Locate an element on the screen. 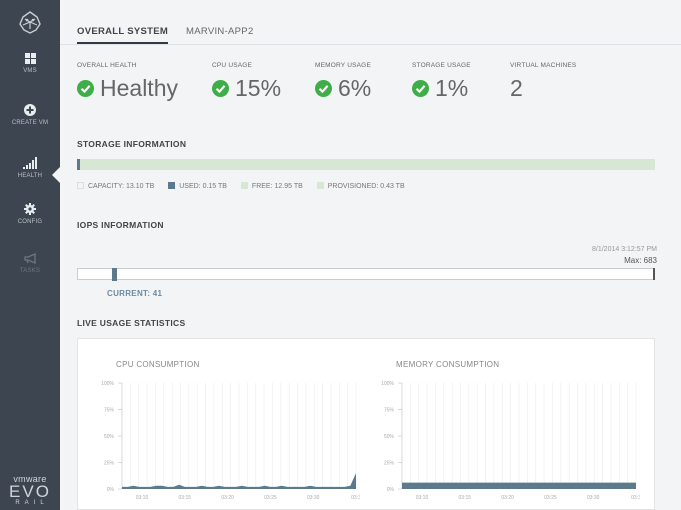 This screenshot has height=510, width=681. stat-value-row: 2 is located at coordinates (543, 88).